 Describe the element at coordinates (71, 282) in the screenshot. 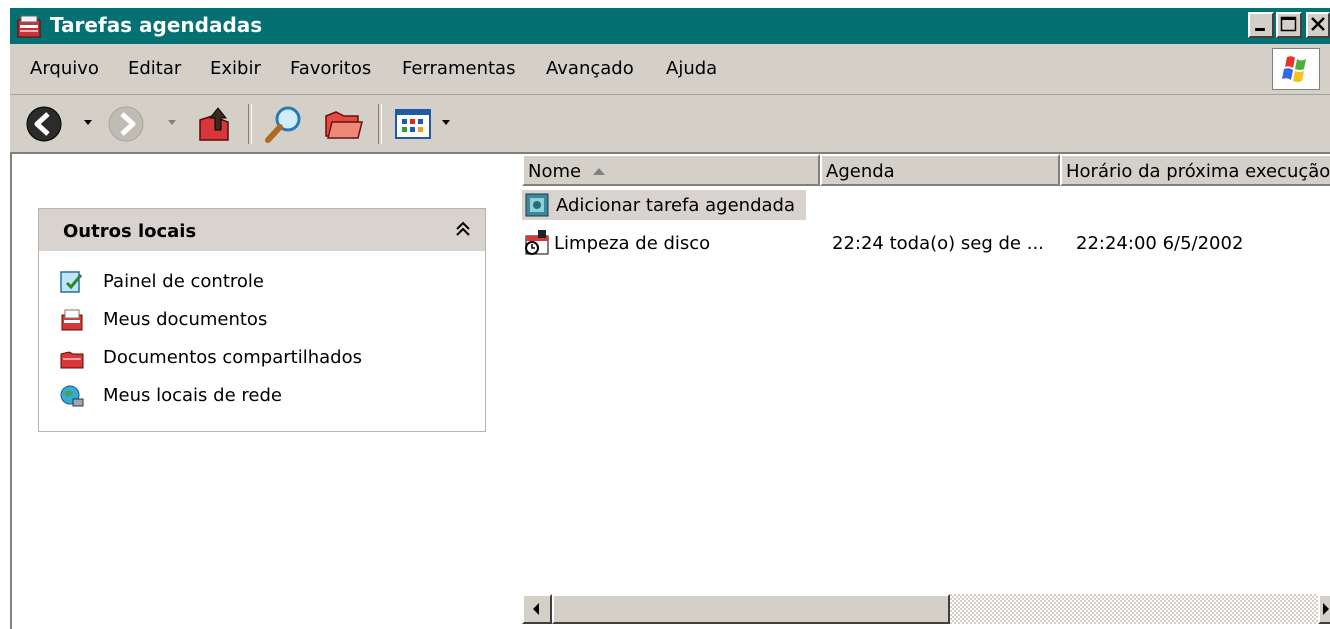

I see `control-panel-icon` at that location.